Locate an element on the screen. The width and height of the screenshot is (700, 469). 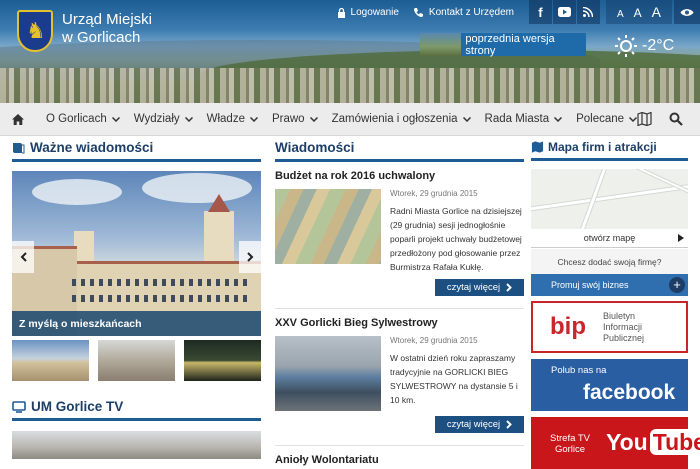
tv-title: UM Gorlice TV is located at coordinates (77, 406).